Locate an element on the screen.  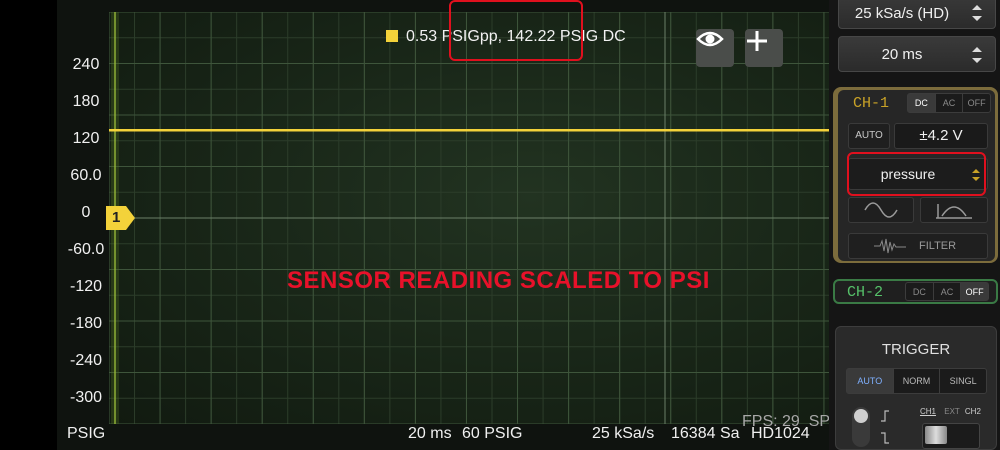
trigger-norm: NORM is located at coordinates (916, 381).